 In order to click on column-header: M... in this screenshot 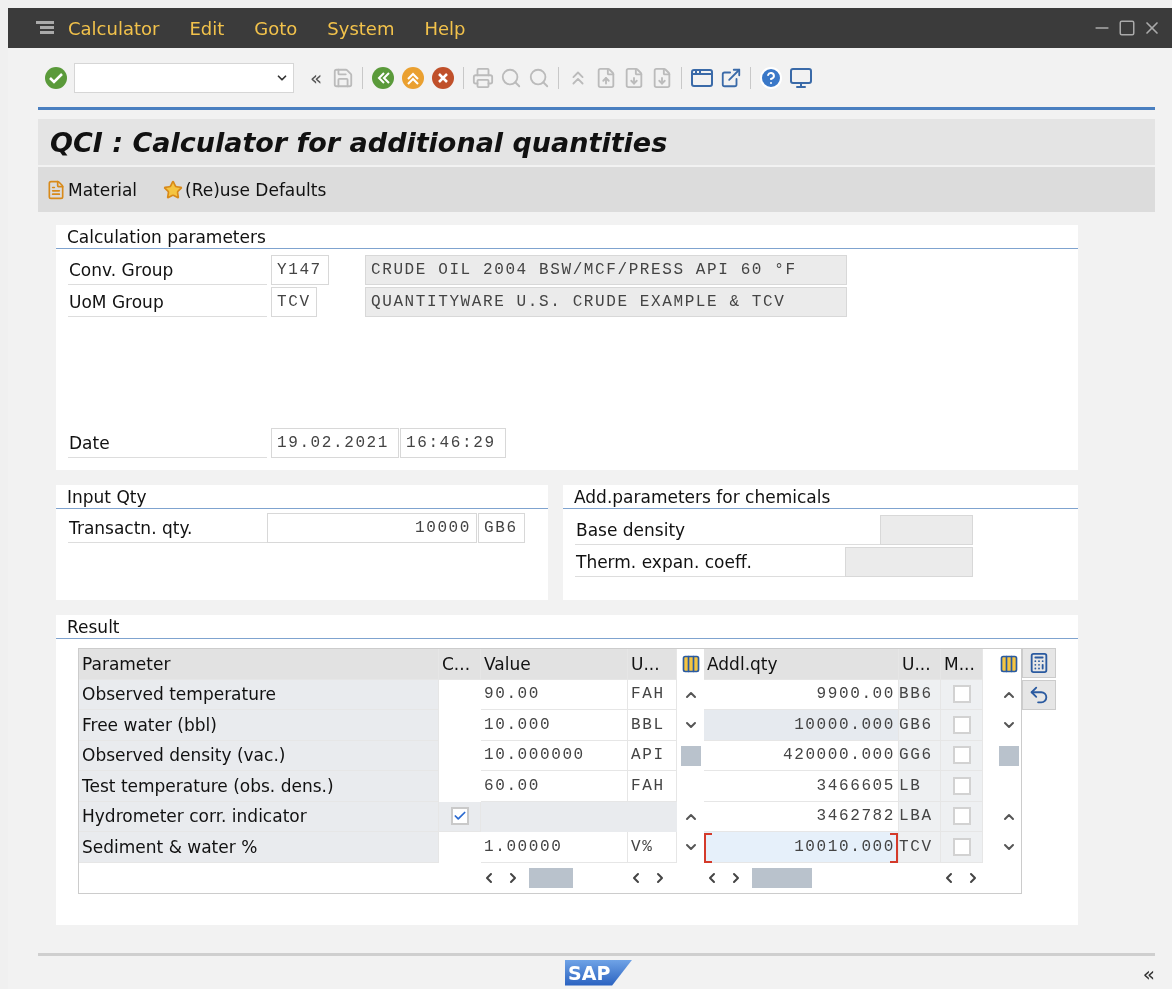, I will do `click(962, 664)`.